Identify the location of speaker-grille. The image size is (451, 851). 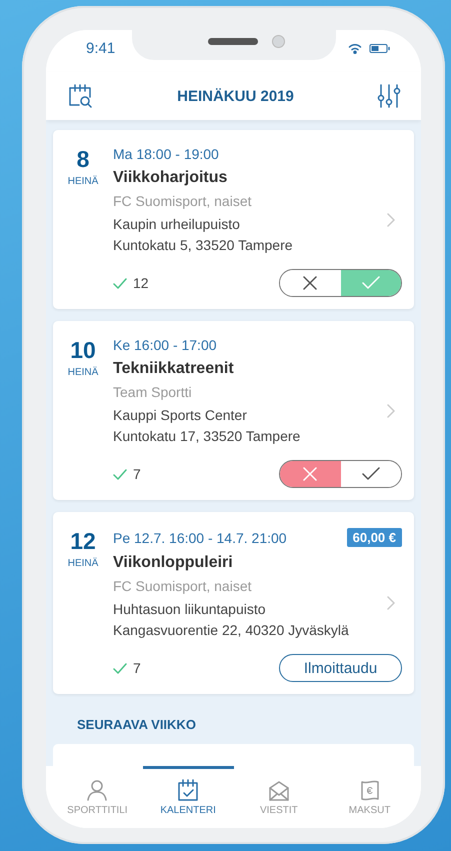
(233, 41).